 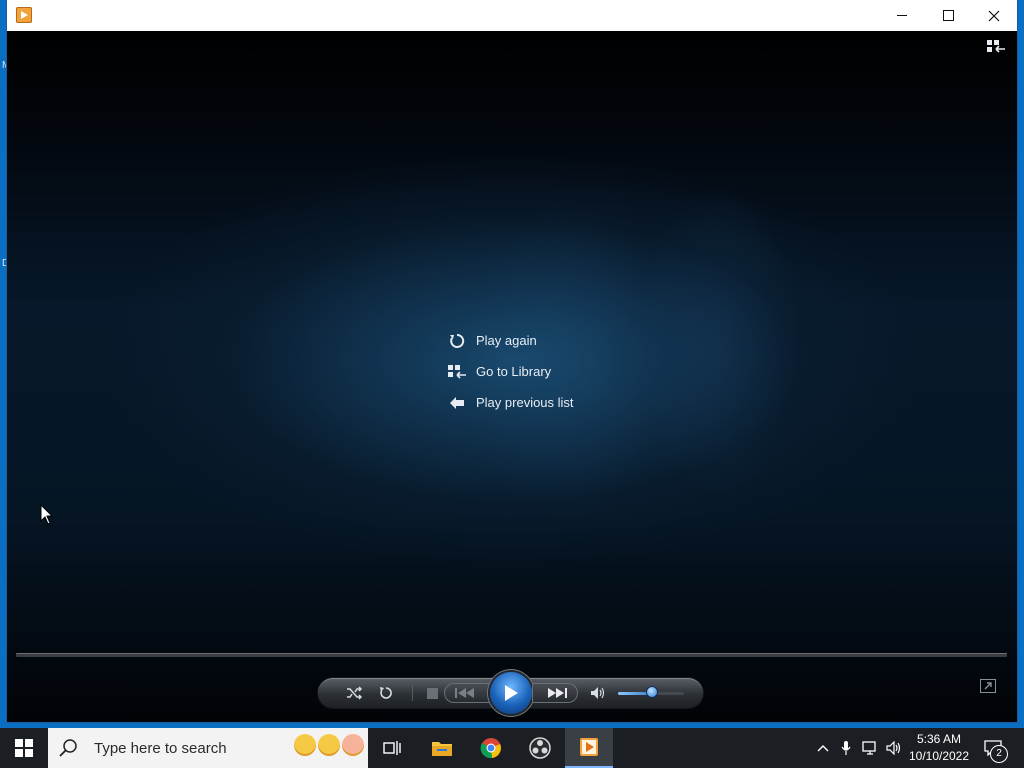 I want to click on clock-time: 5:36 AM, so click(x=939, y=739).